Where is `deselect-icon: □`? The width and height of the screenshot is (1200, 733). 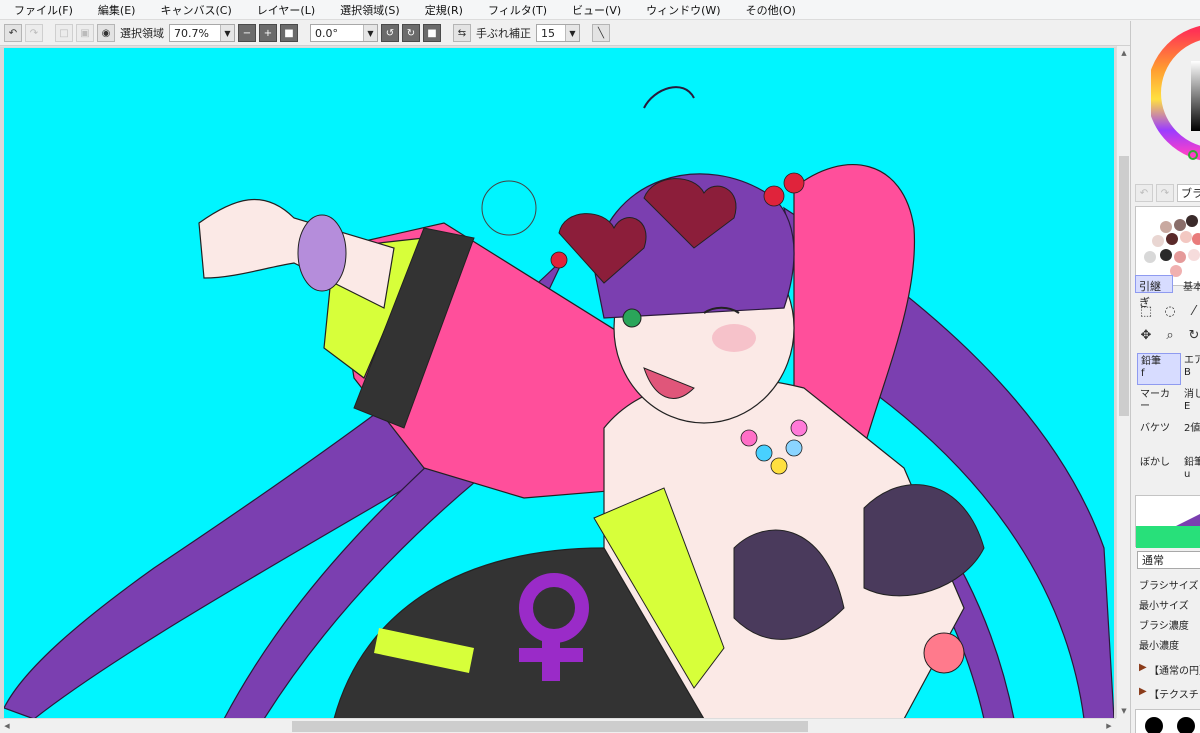
deselect-icon: □ is located at coordinates (64, 33).